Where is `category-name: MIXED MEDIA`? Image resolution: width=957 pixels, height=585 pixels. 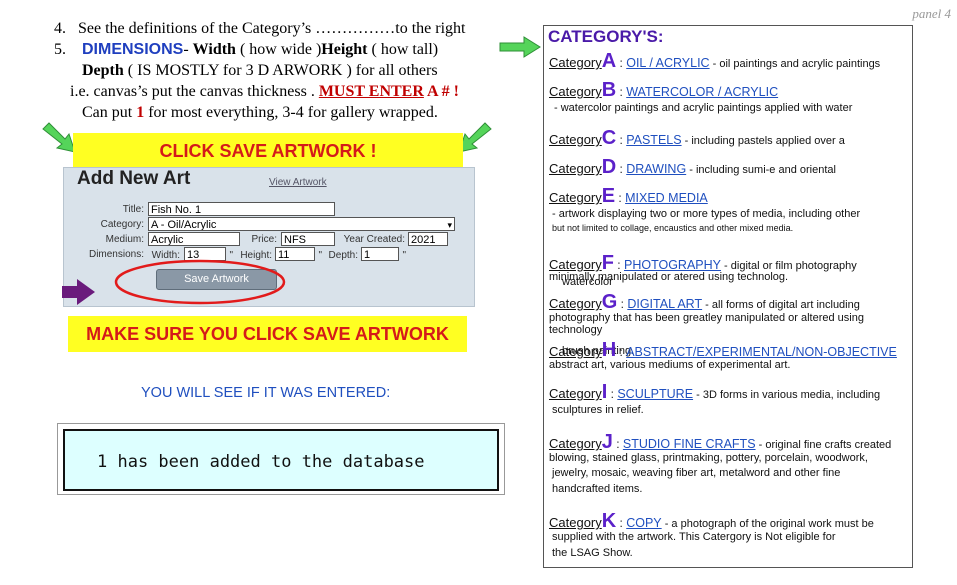 category-name: MIXED MEDIA is located at coordinates (666, 198).